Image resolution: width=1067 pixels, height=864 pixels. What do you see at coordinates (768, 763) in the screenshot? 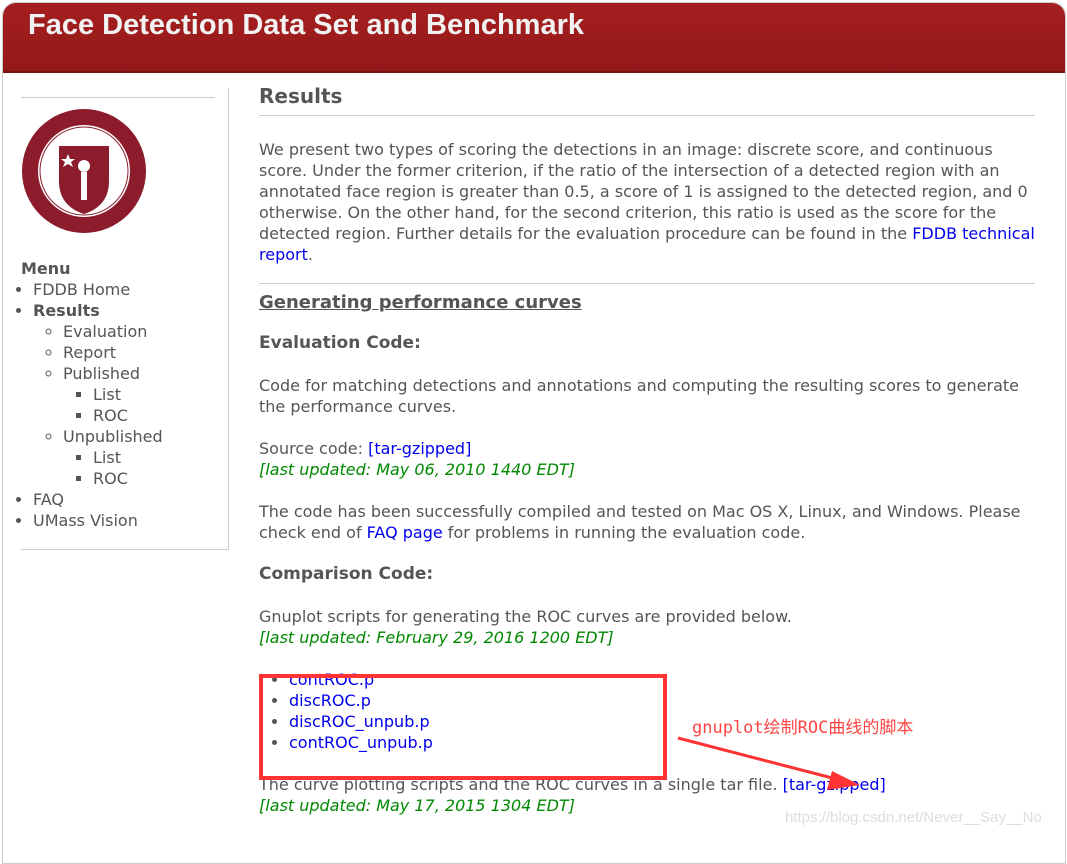
I see `annotation-arrow-icon` at bounding box center [768, 763].